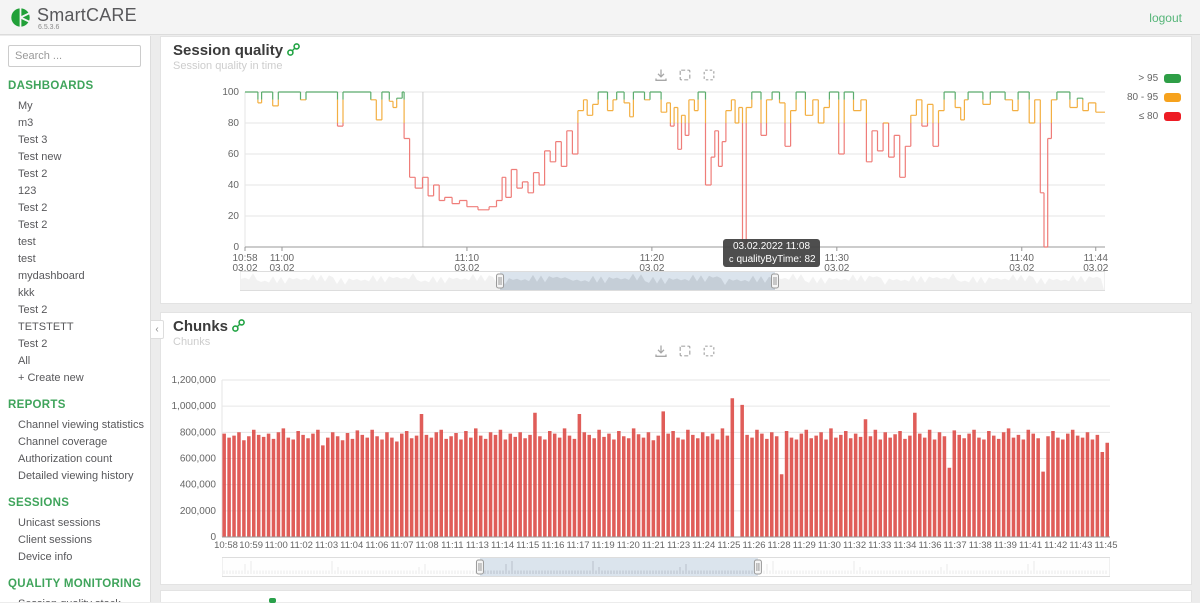 This screenshot has width=1200, height=603. I want to click on search-input, so click(74, 56).